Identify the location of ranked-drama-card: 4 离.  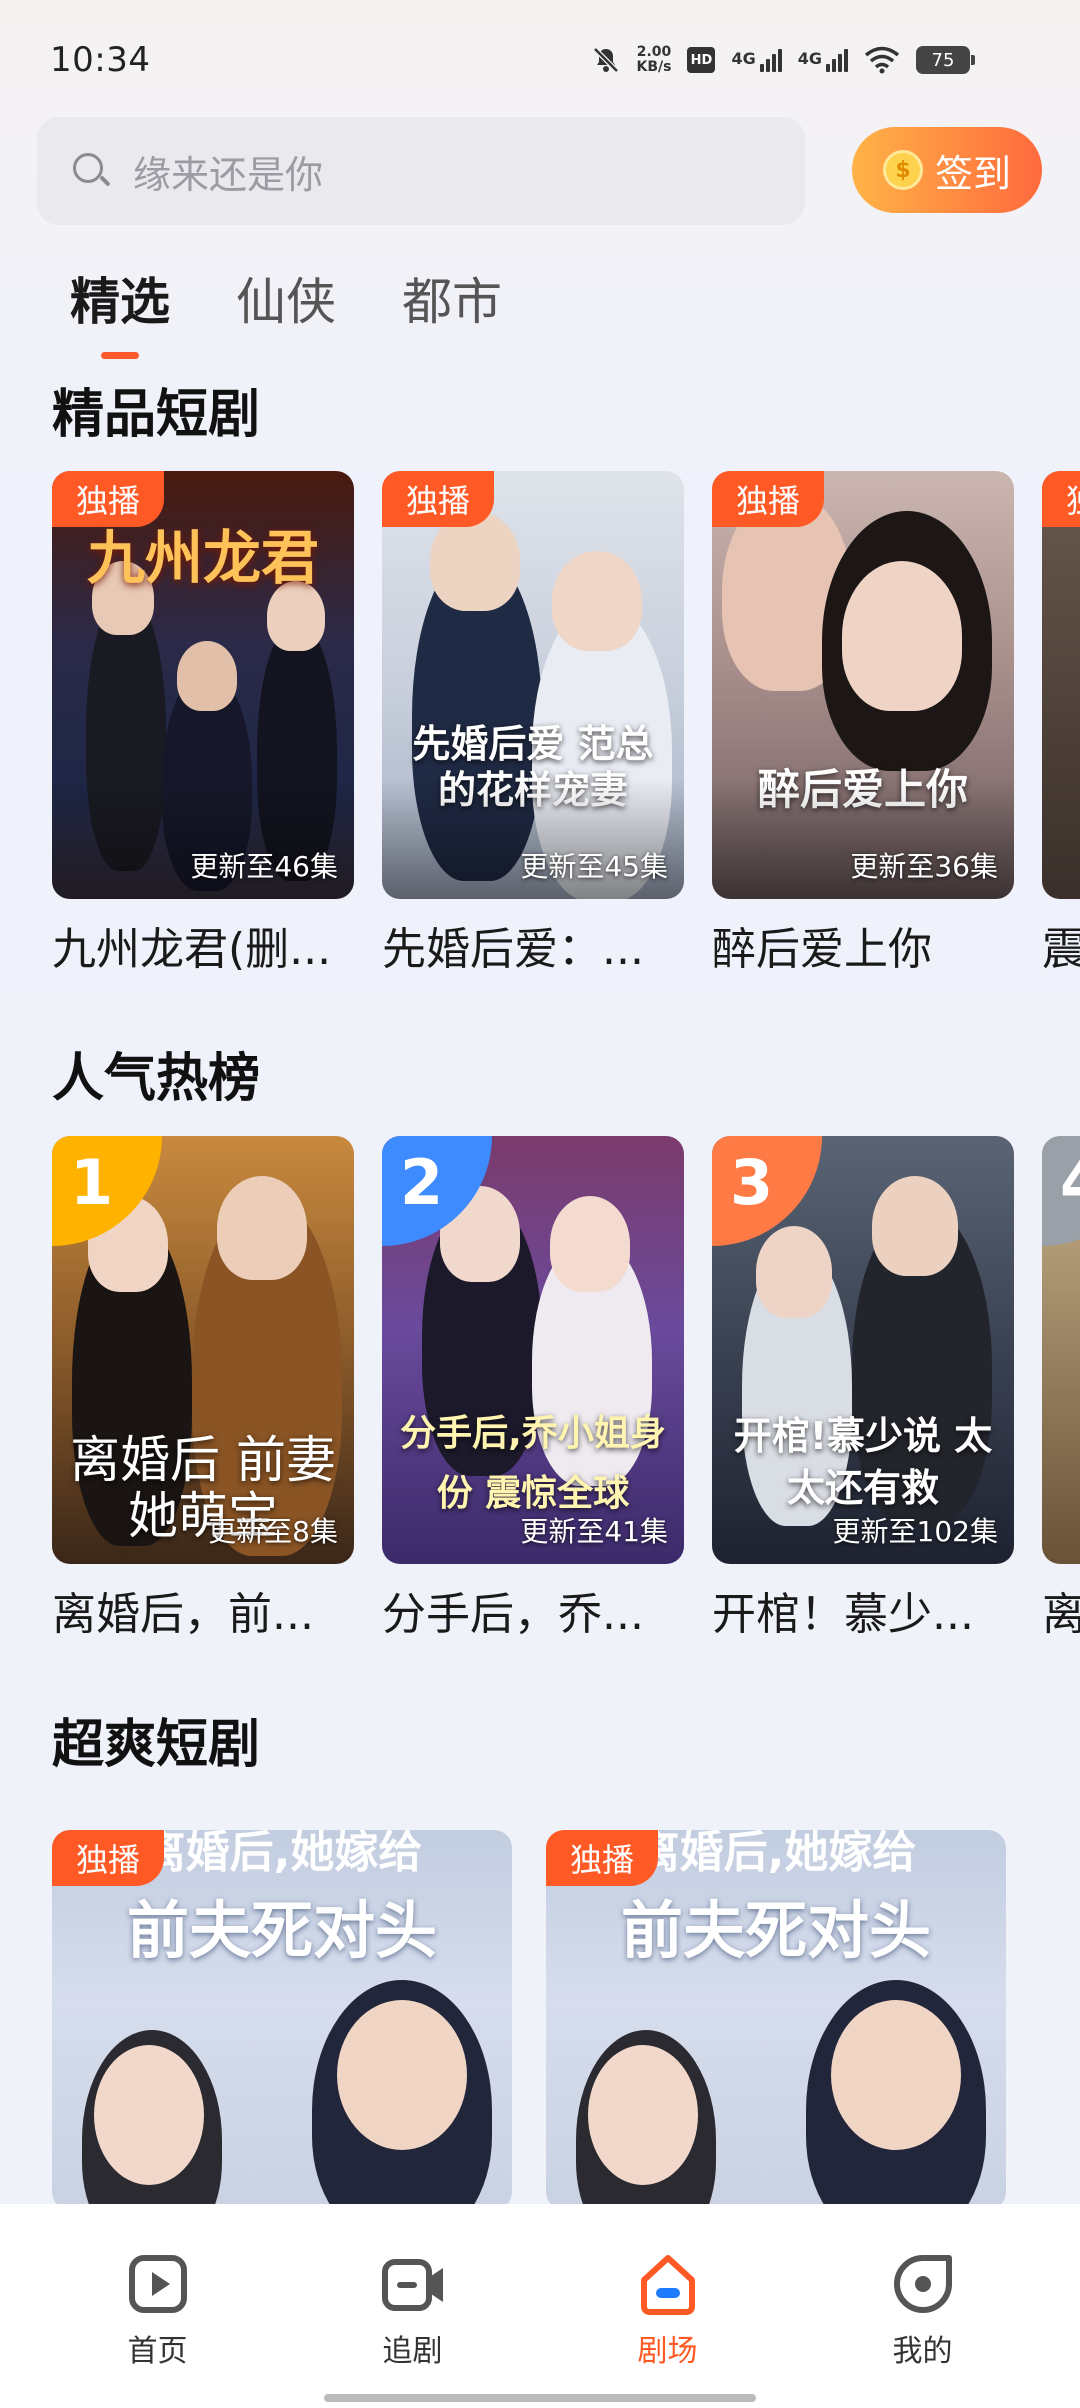
(1061, 1389).